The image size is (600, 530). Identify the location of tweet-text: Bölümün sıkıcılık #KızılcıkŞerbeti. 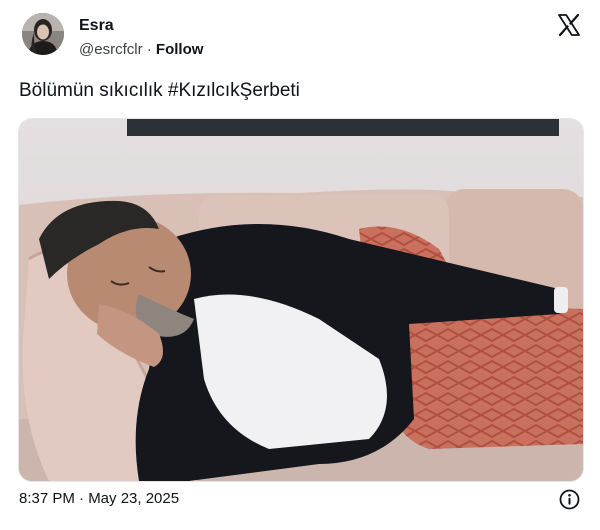
(159, 90).